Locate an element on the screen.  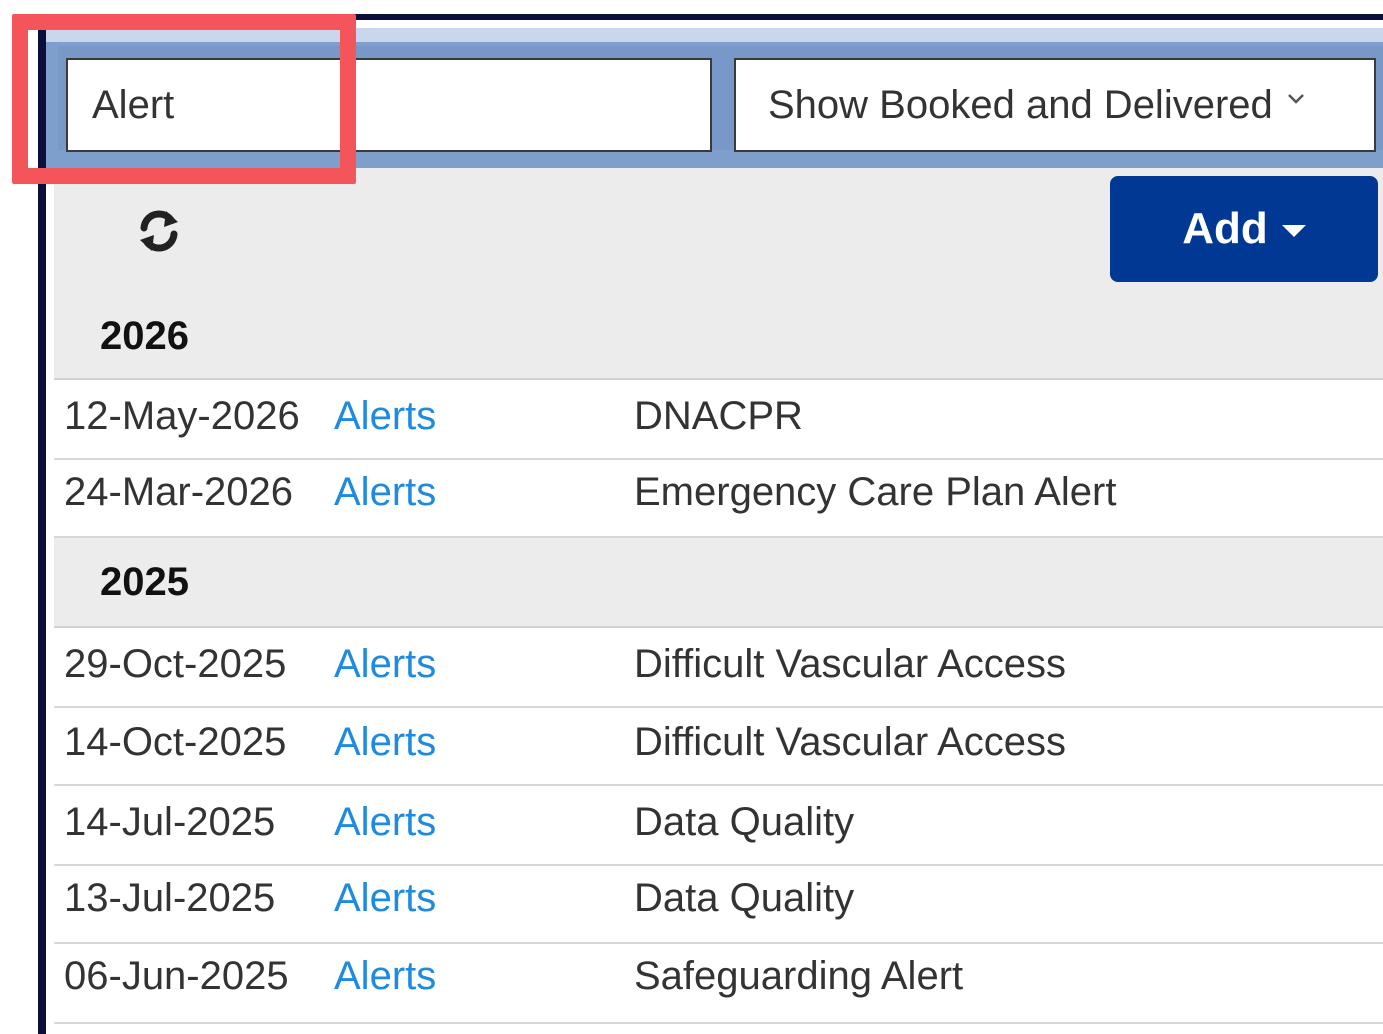
row-description: DNACPR is located at coordinates (718, 416).